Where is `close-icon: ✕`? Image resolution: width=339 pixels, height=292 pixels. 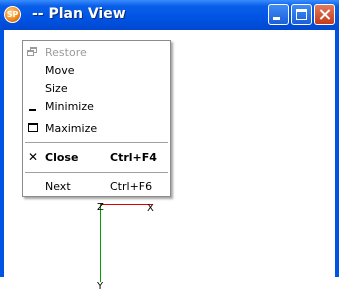 close-icon: ✕ is located at coordinates (33, 157).